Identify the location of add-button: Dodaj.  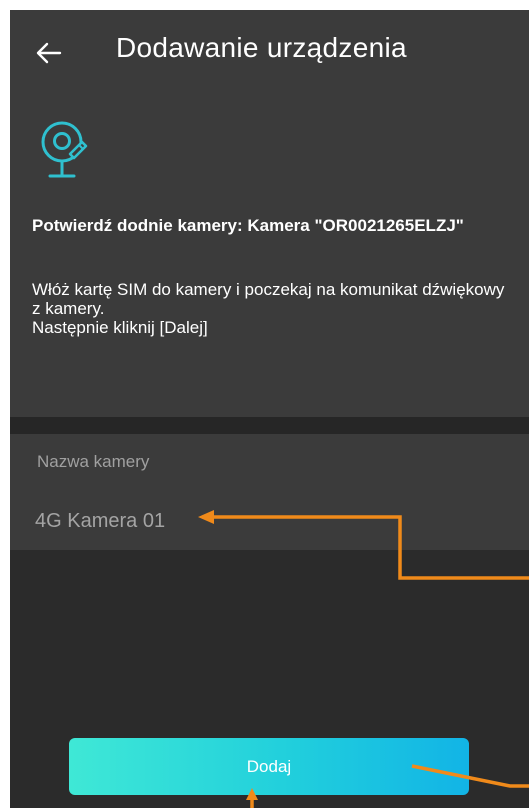
(269, 766).